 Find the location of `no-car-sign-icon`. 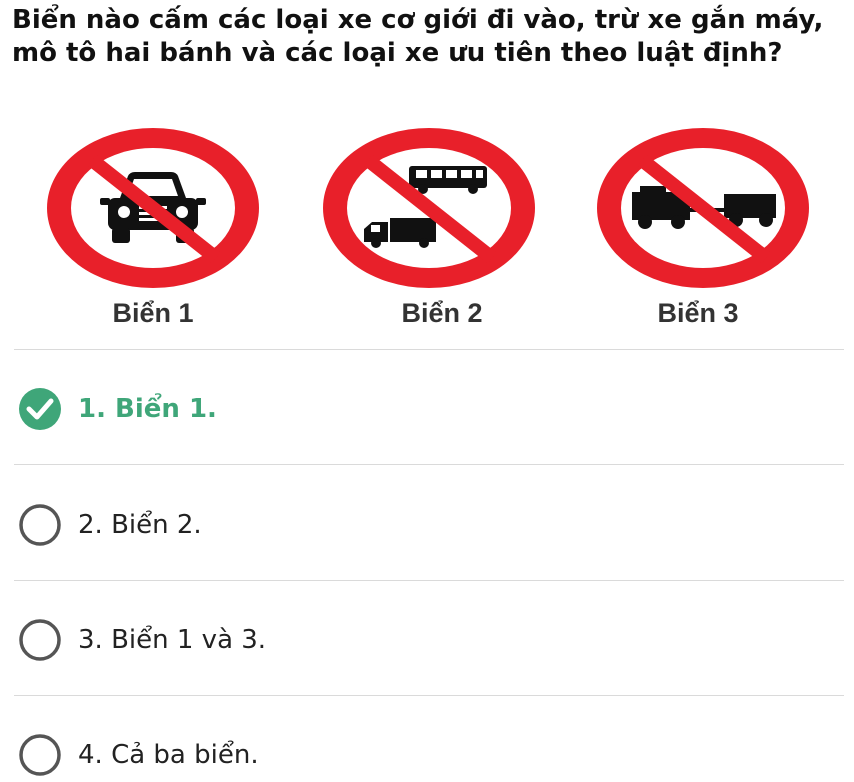

no-car-sign-icon is located at coordinates (153, 208).